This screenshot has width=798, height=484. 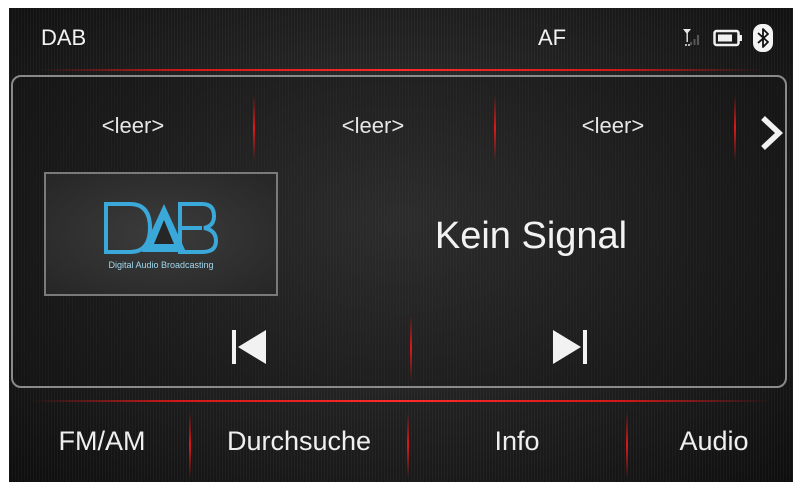 What do you see at coordinates (161, 228) in the screenshot?
I see `dab-logo-icon` at bounding box center [161, 228].